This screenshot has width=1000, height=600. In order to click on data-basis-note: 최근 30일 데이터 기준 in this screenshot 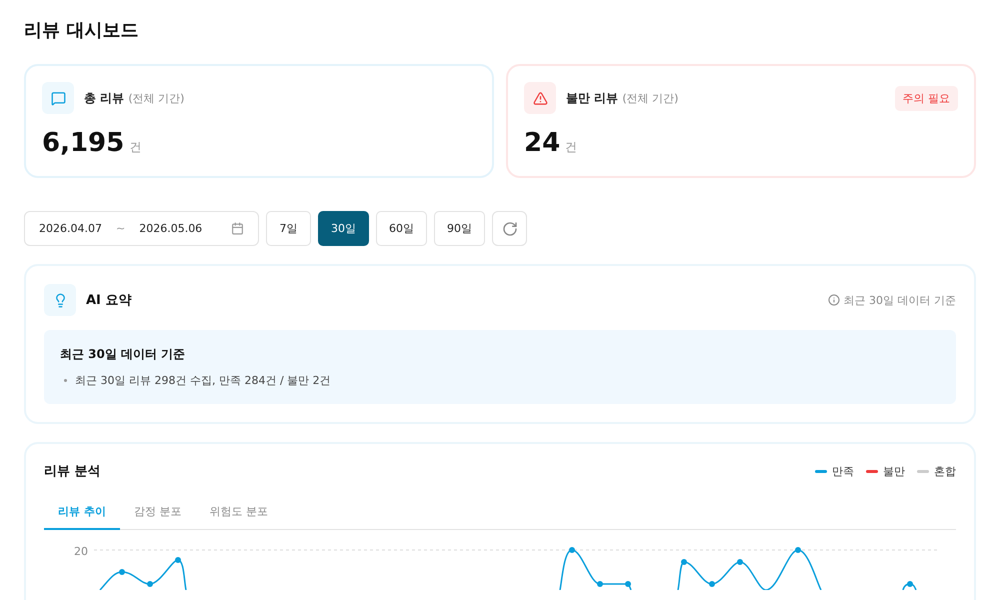, I will do `click(900, 300)`.